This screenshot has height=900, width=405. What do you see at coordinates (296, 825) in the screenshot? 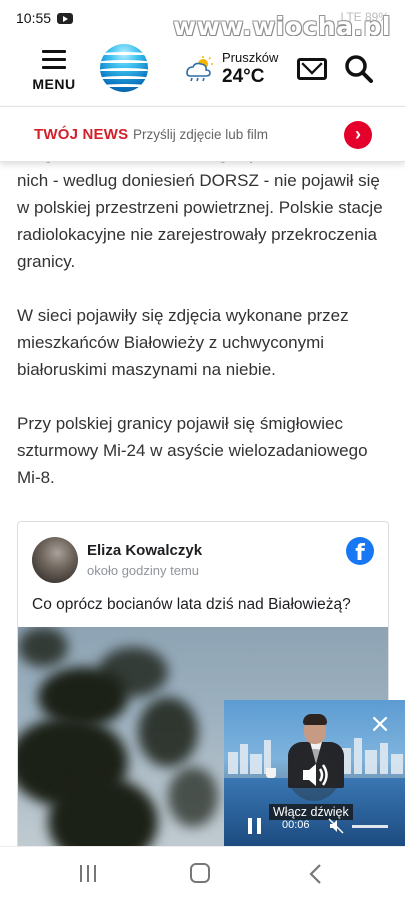
I see `video-elapsed-time: 00:06` at bounding box center [296, 825].